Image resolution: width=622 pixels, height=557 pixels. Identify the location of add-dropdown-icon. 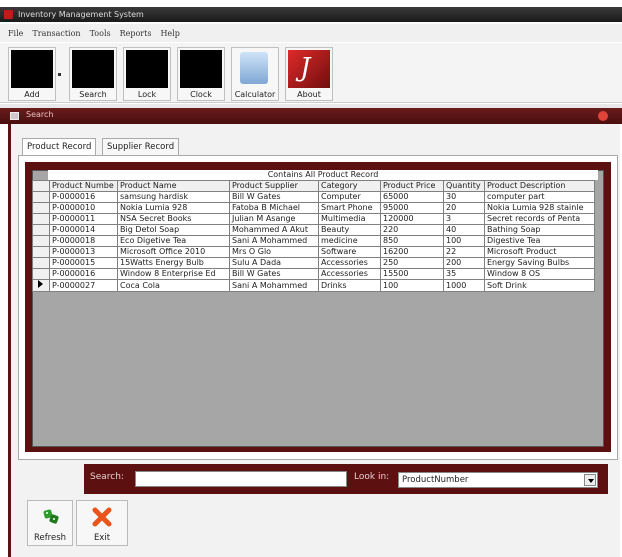
(59, 74).